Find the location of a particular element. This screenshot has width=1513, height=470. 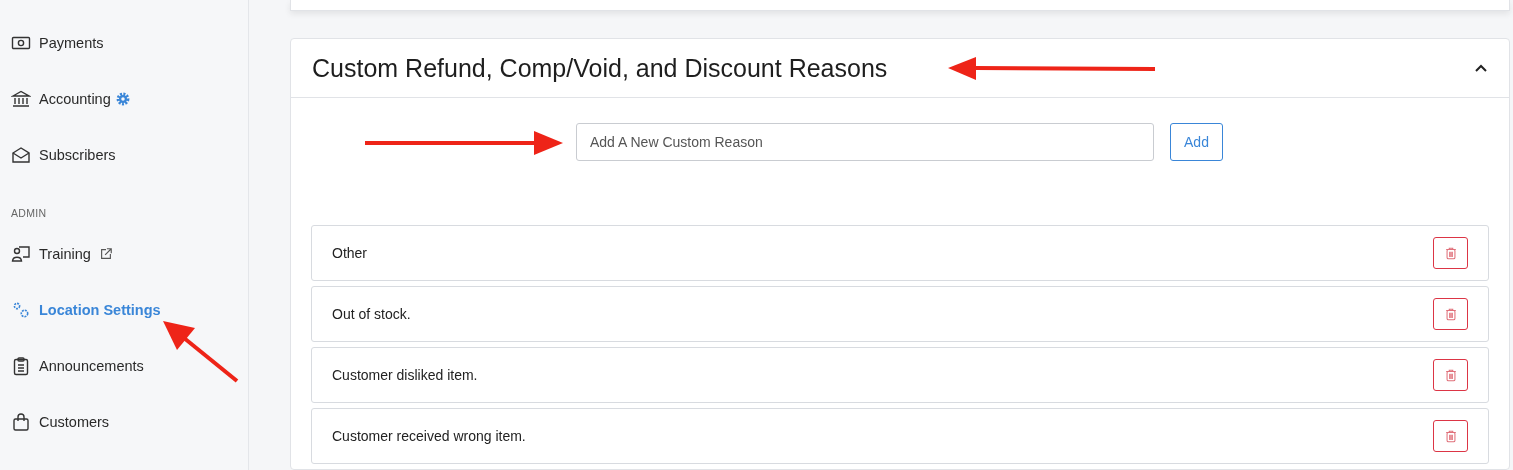

sidebar-item: Customers is located at coordinates (124, 422).